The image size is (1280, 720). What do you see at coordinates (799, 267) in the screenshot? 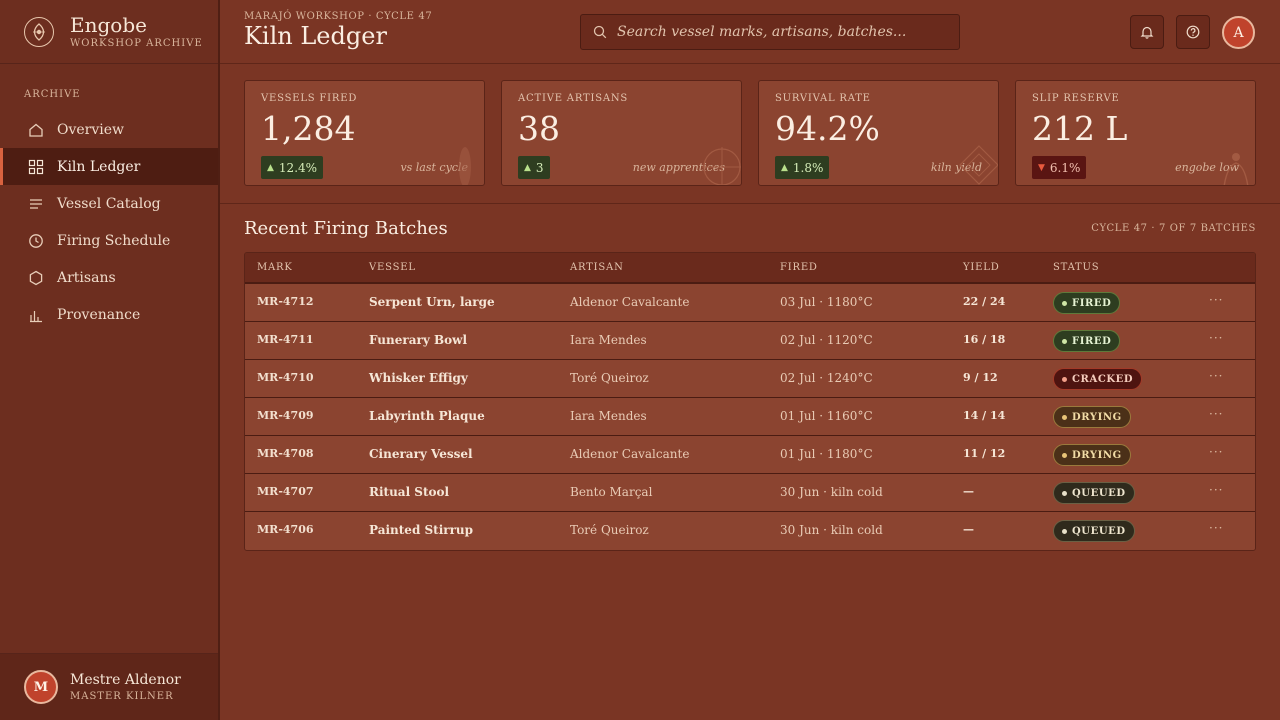
I see `column-header-fired: FIRED` at bounding box center [799, 267].